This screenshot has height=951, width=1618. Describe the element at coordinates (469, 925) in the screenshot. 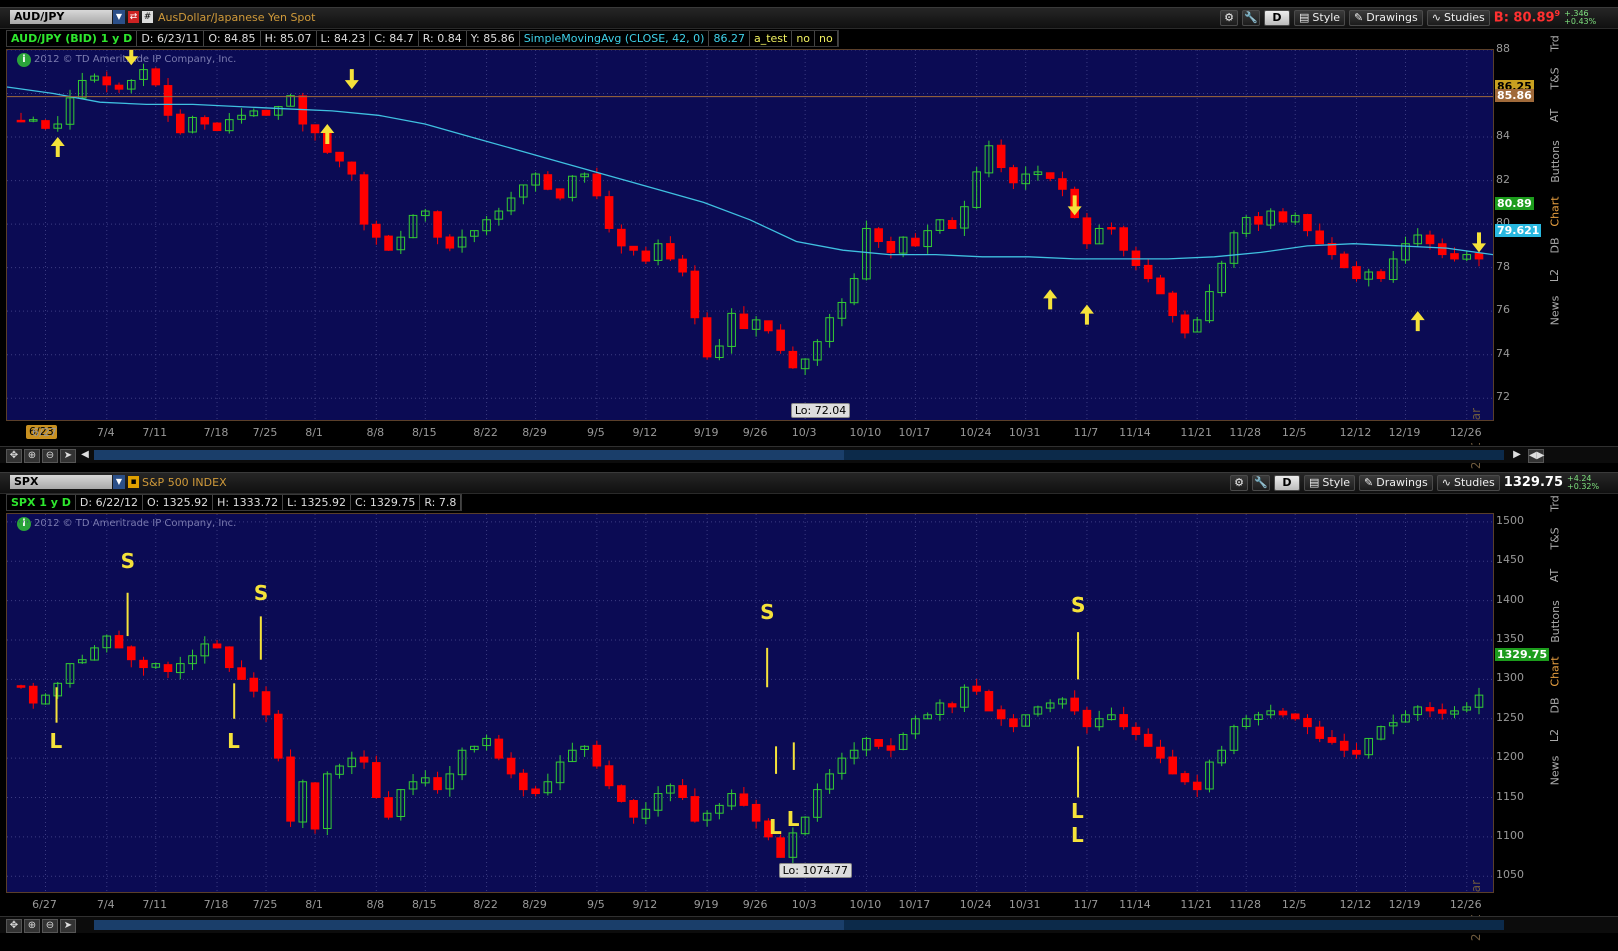

I see `bottom-scroll-thumb` at that location.